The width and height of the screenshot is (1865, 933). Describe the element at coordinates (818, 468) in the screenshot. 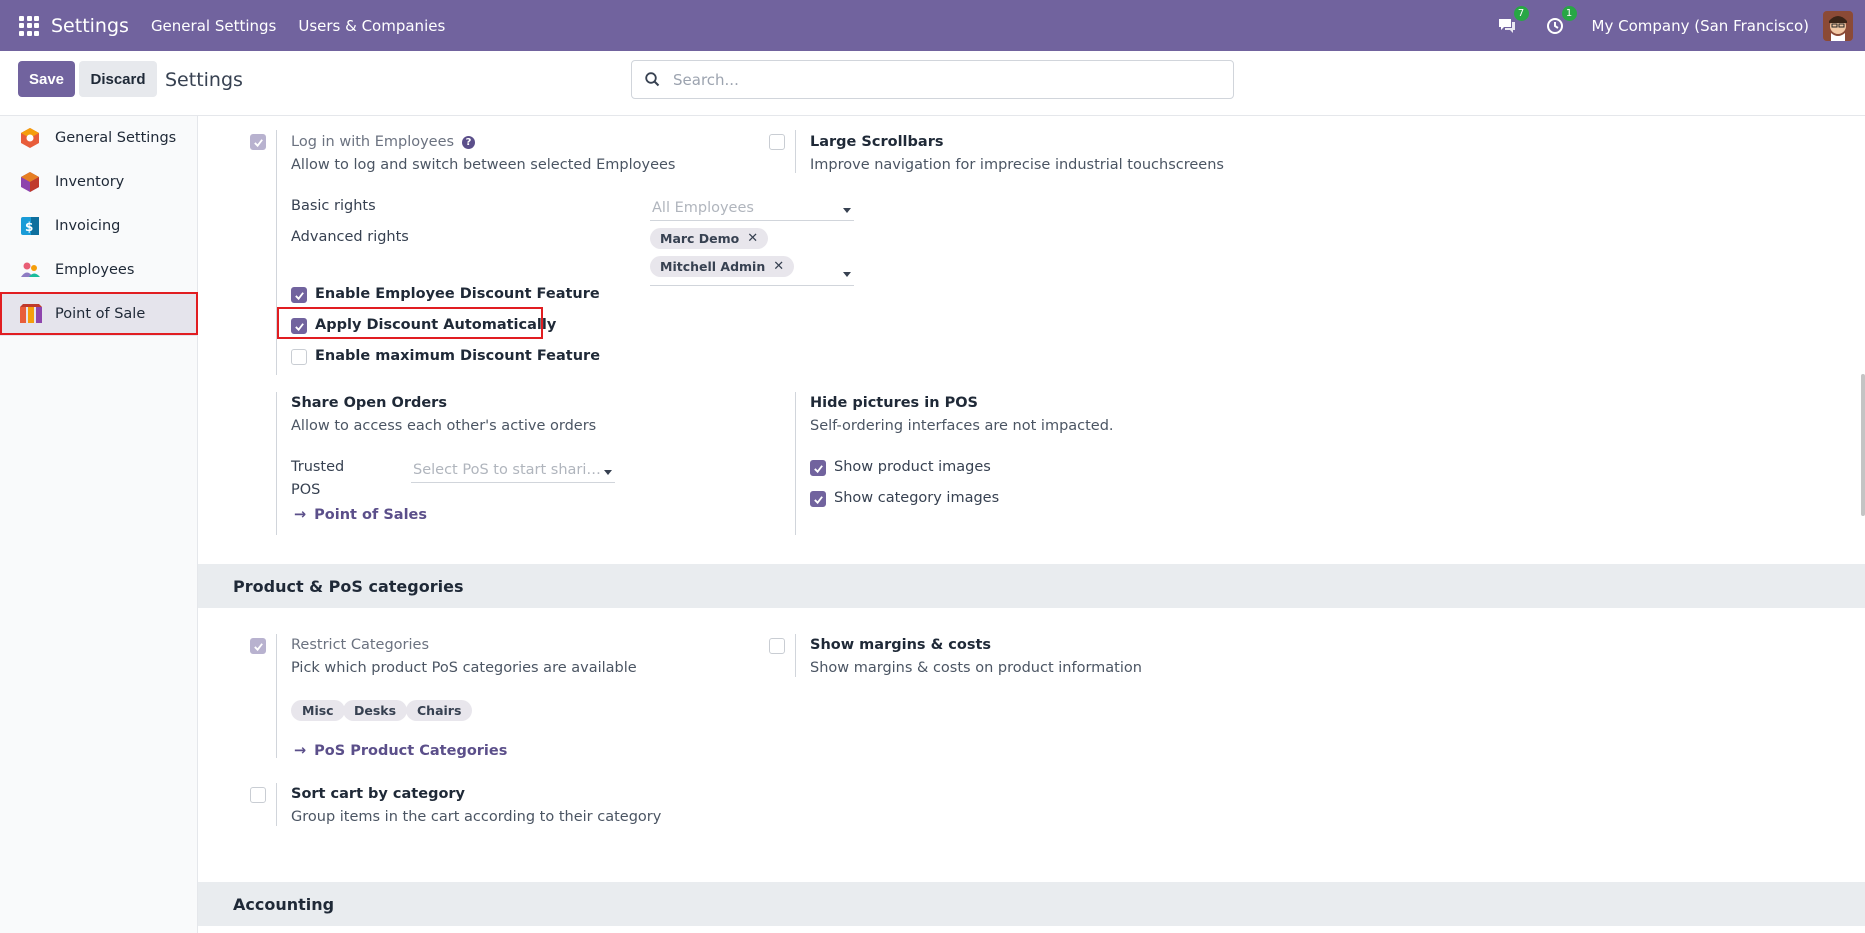

I see `show-product-images-checkbox` at that location.